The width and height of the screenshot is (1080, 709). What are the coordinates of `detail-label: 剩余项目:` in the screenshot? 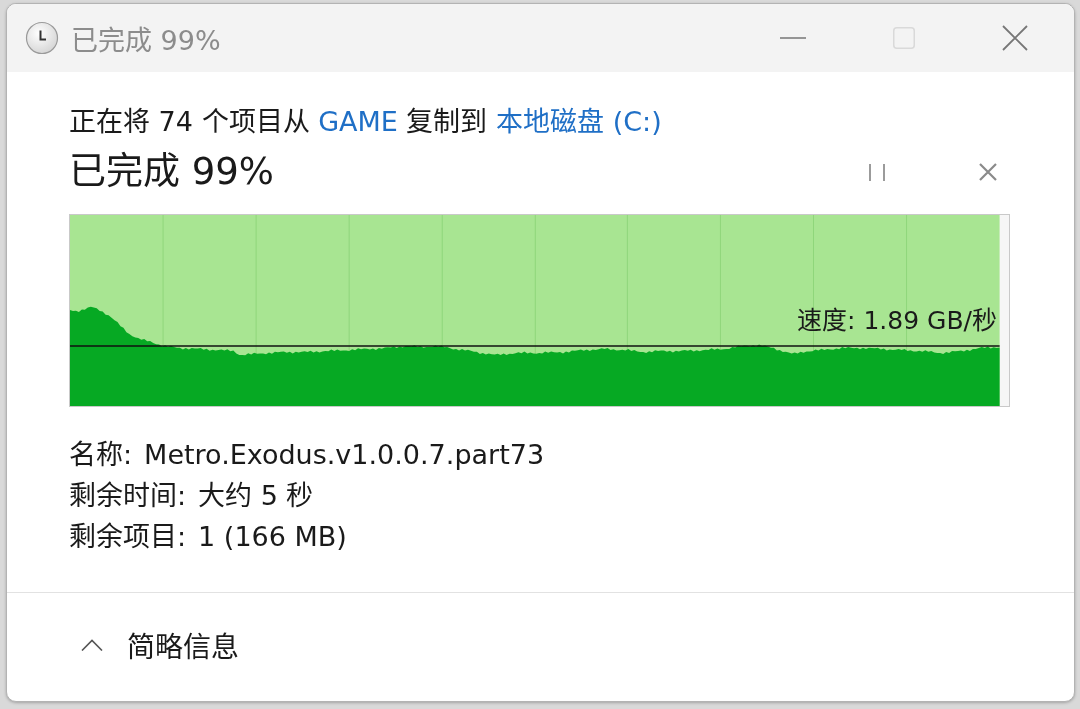 It's located at (128, 537).